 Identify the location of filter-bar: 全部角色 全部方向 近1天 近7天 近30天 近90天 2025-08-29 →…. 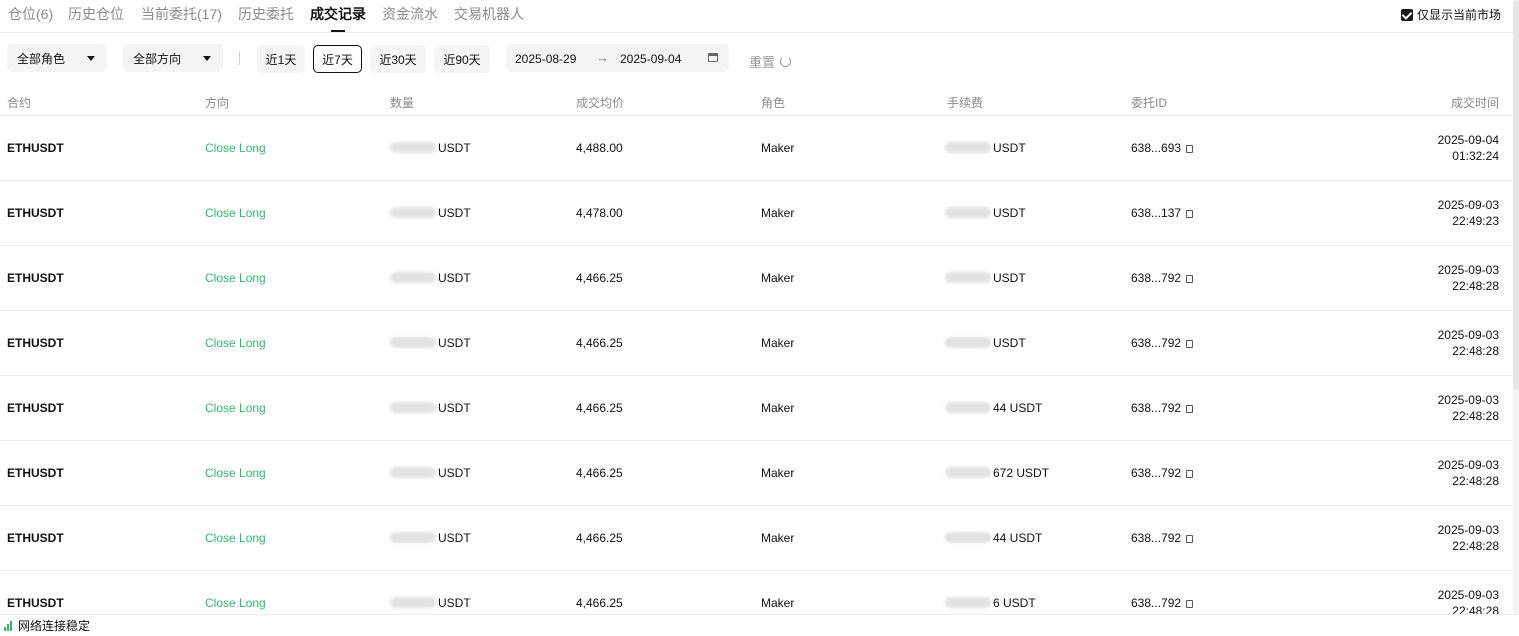
(759, 59).